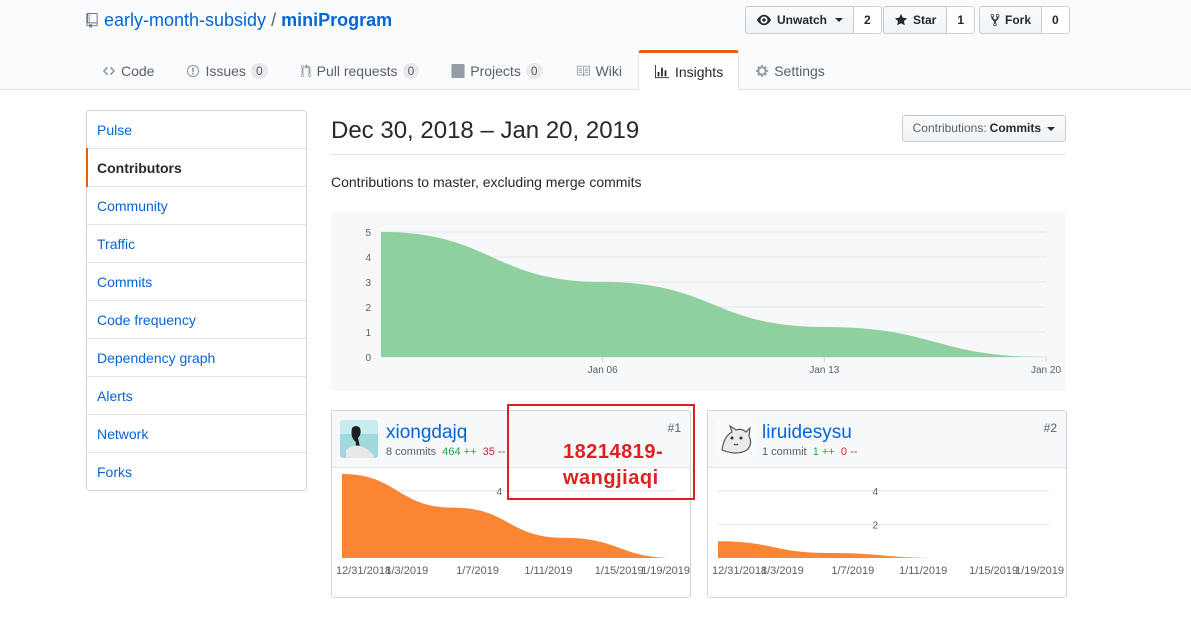 The height and width of the screenshot is (640, 1191). I want to click on star-button: Star, so click(915, 20).